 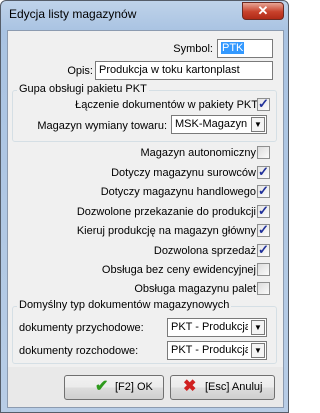 What do you see at coordinates (73, 14) in the screenshot?
I see `window-title: Edycja listy magazynów` at bounding box center [73, 14].